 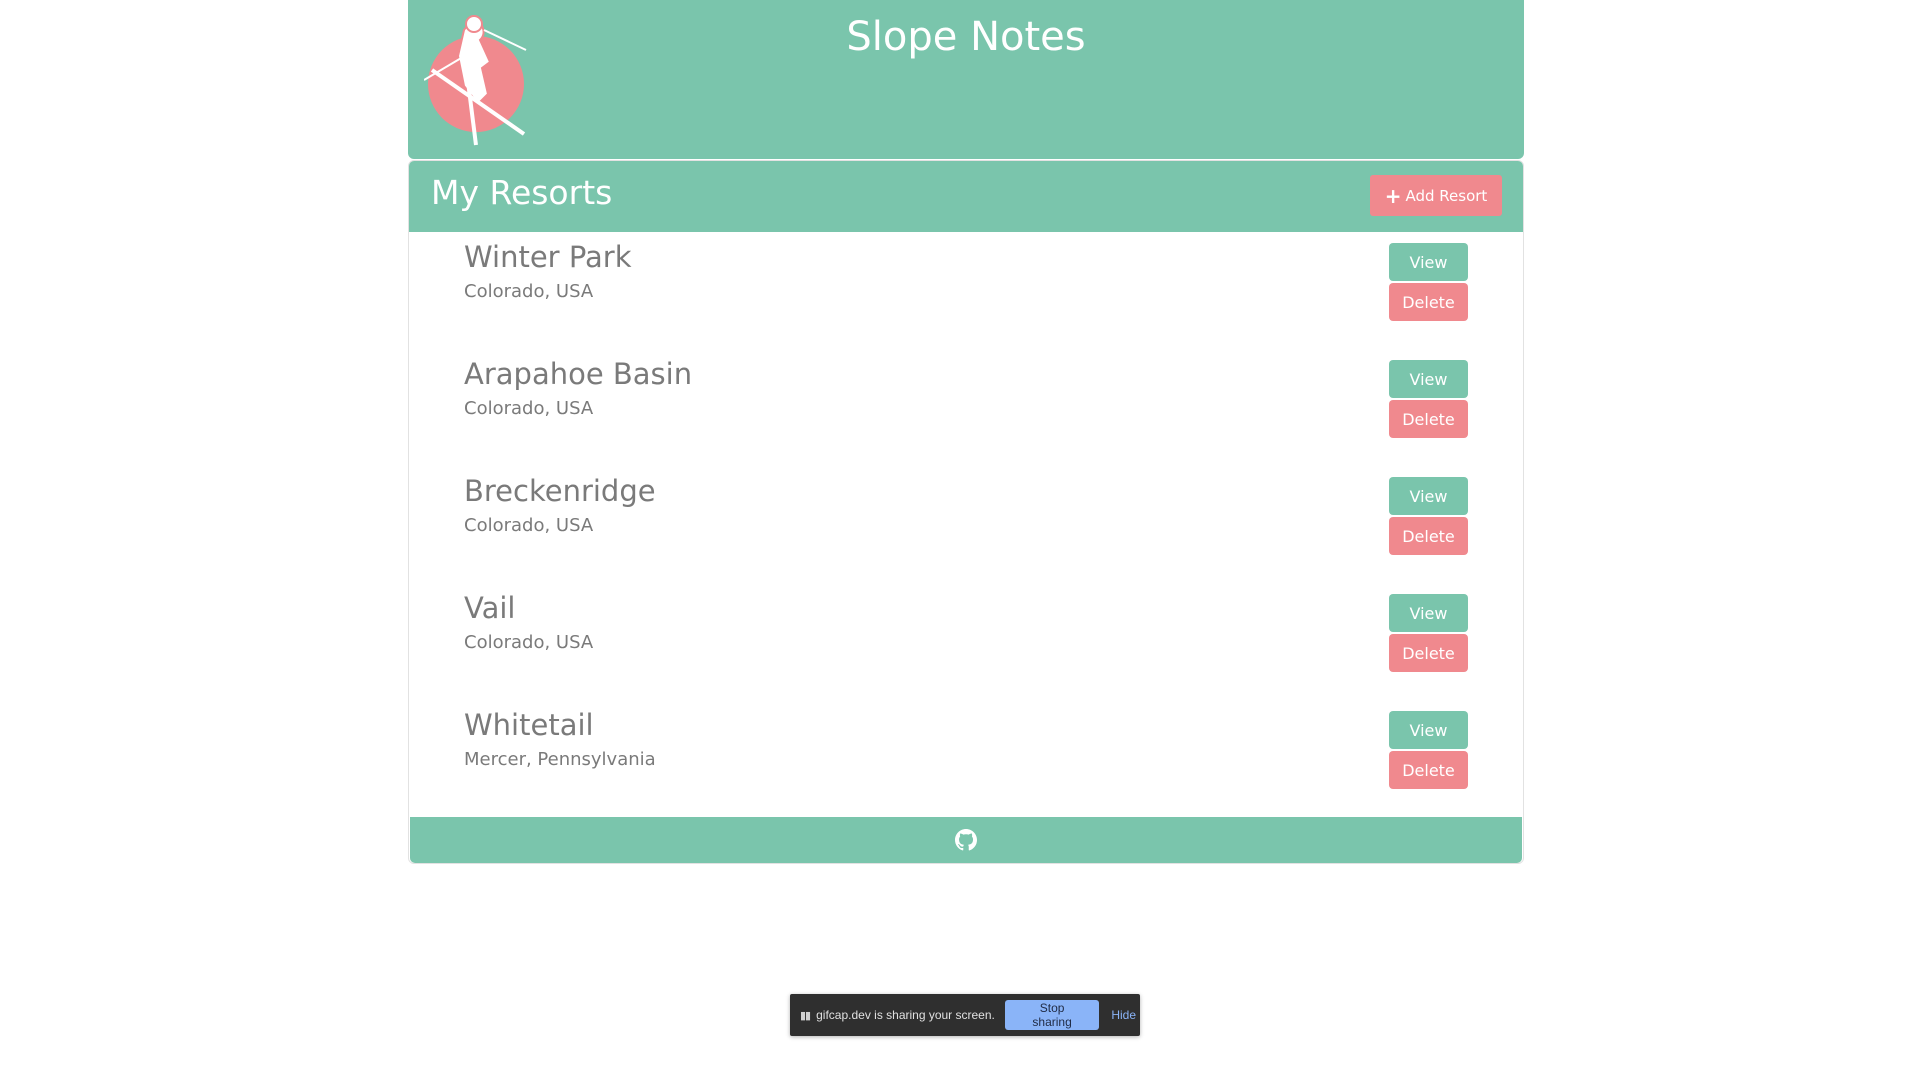 What do you see at coordinates (578, 374) in the screenshot?
I see `resort-name: Arapahoe Basin` at bounding box center [578, 374].